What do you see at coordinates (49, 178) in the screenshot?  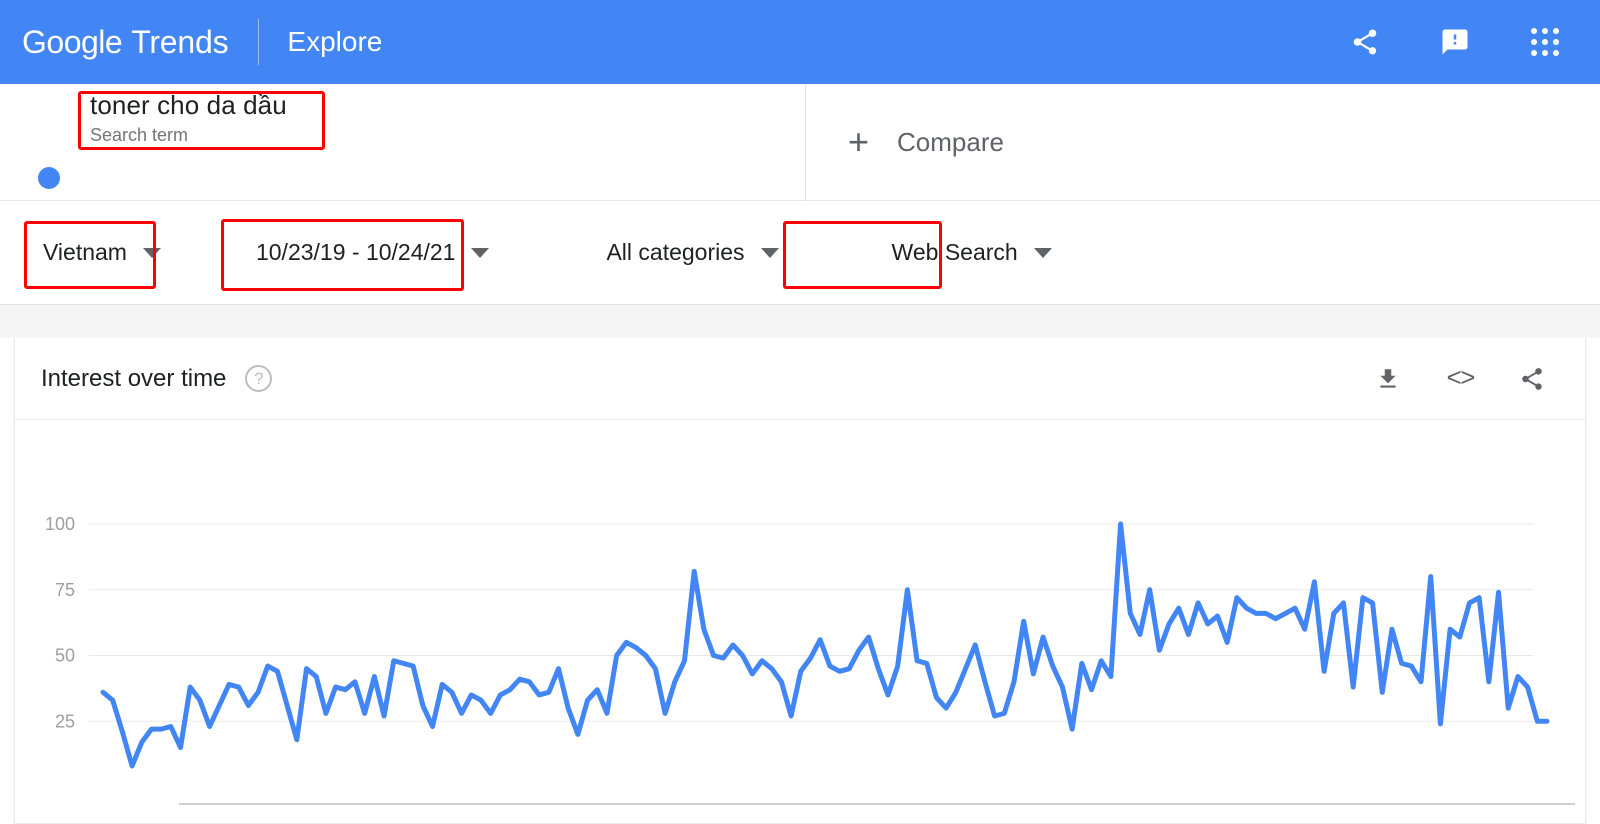 I see `series-color-dot` at bounding box center [49, 178].